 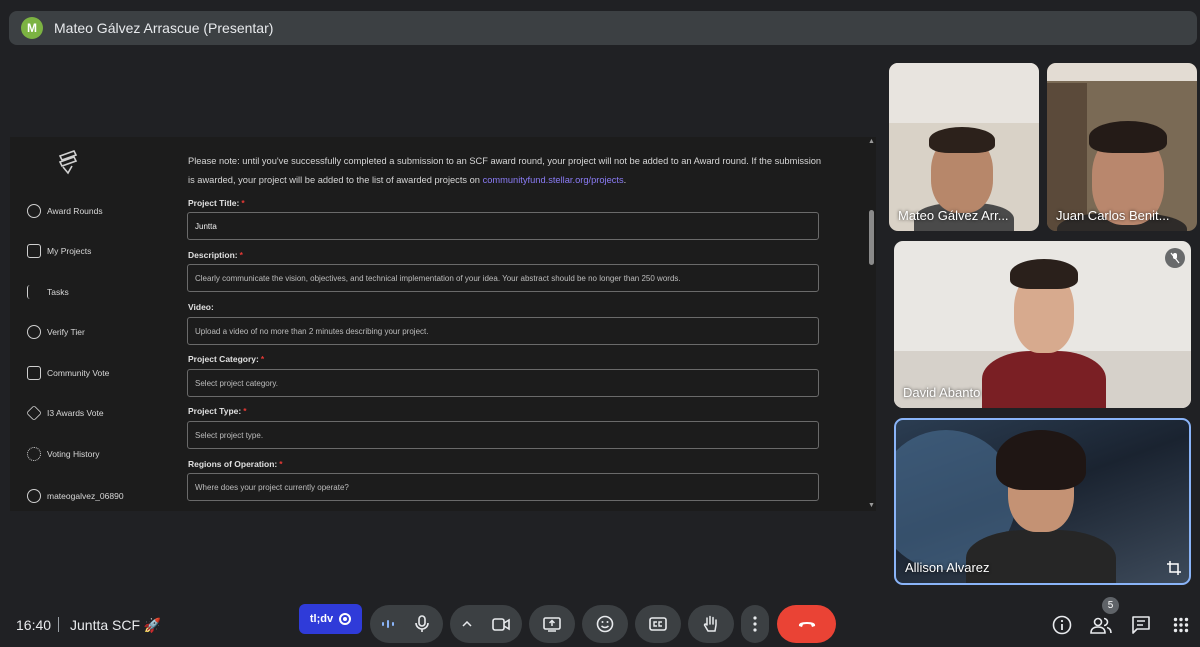 What do you see at coordinates (321, 619) in the screenshot?
I see `tldv-label: tl;dv` at bounding box center [321, 619].